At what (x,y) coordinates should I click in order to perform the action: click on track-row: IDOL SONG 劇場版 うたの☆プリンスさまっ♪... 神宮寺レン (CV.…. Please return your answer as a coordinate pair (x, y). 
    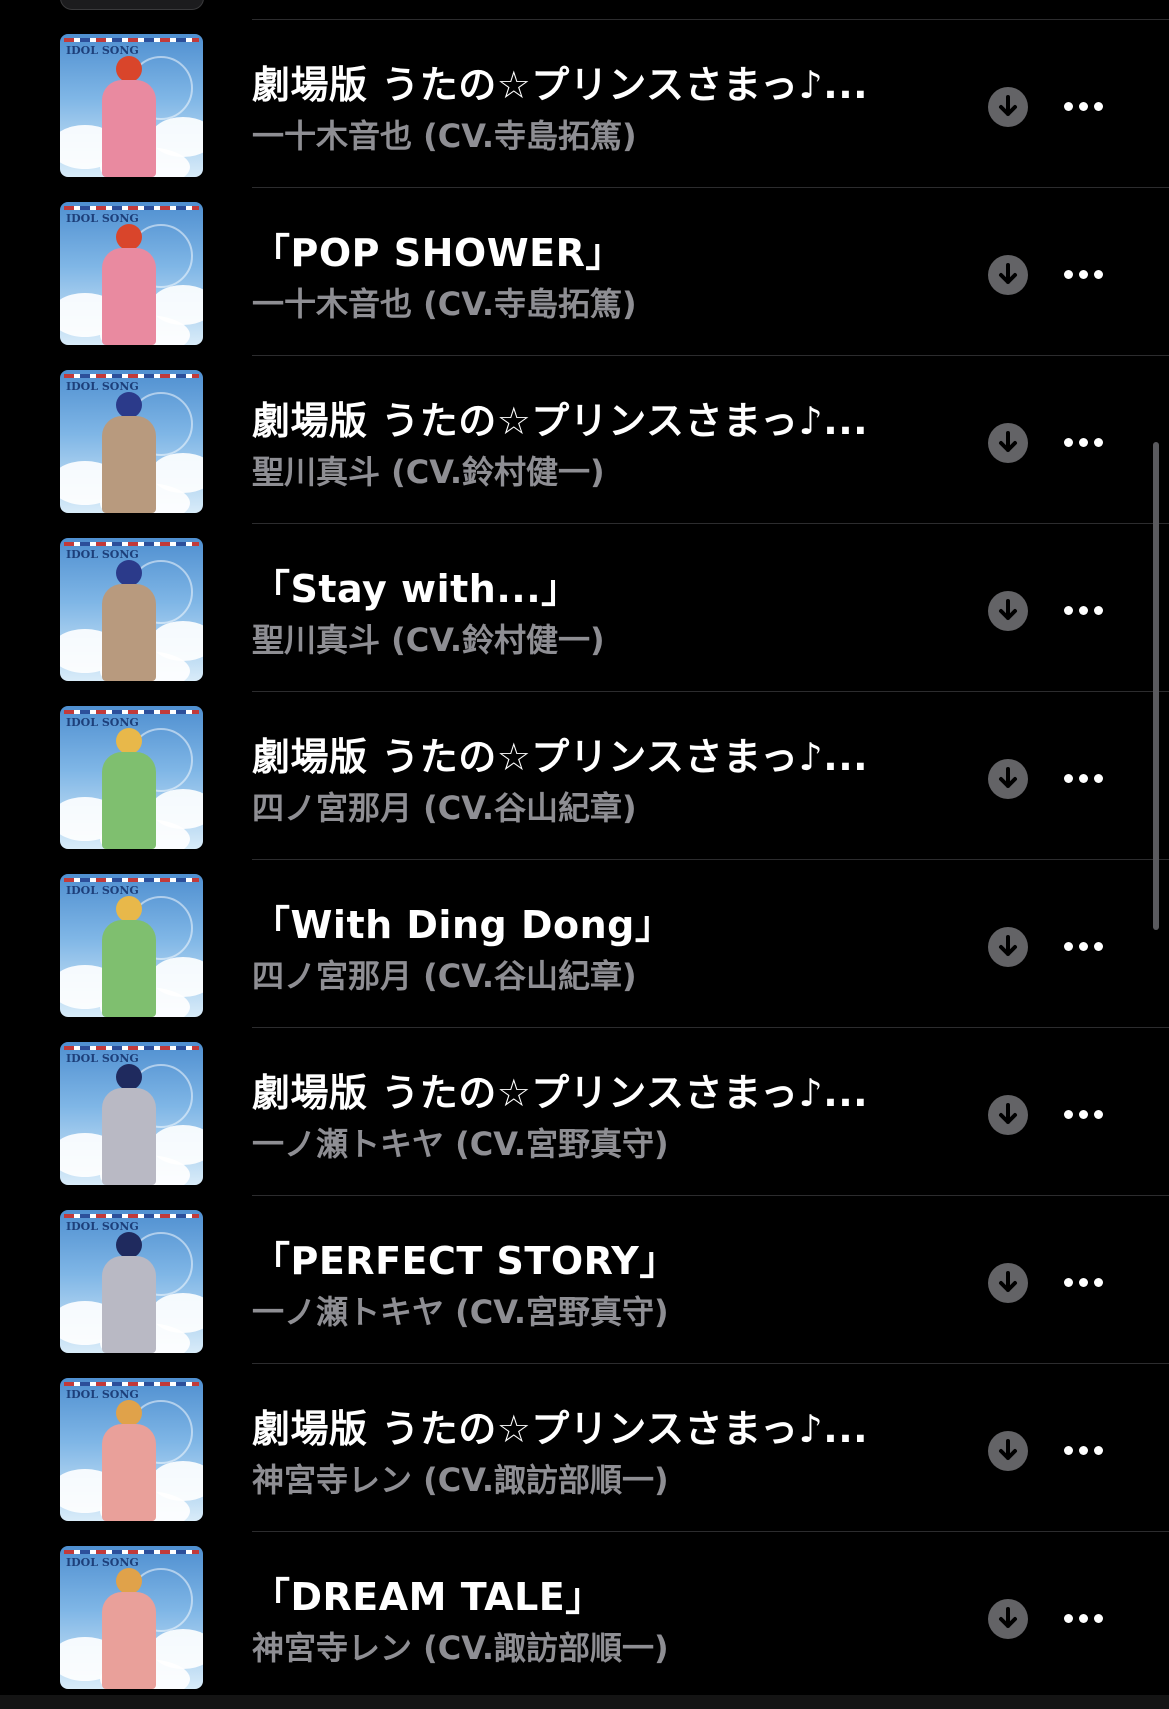
    Looking at the image, I should click on (584, 1448).